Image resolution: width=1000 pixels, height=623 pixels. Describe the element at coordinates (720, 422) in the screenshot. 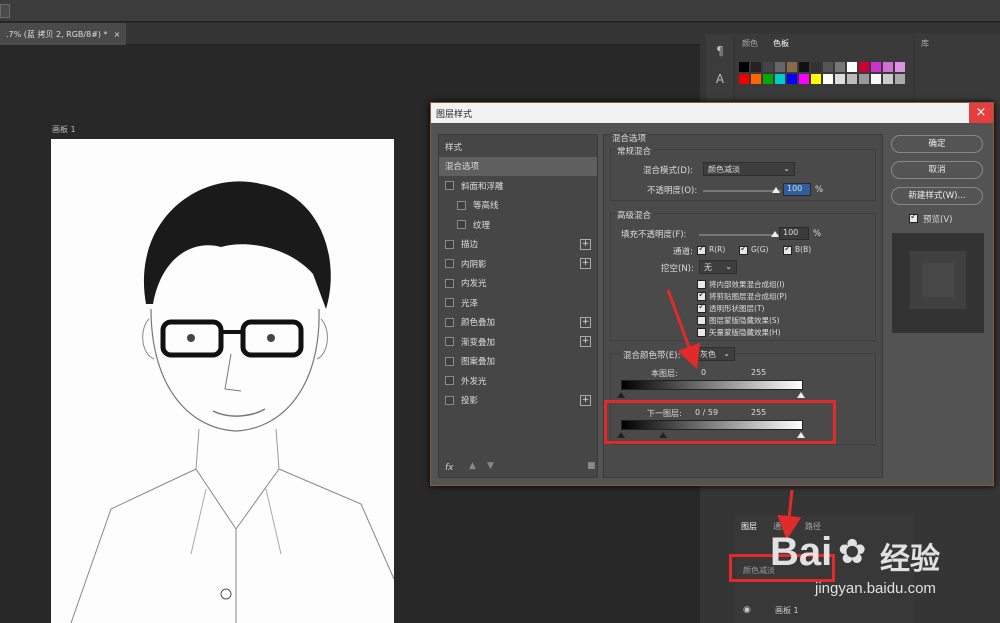

I see `highlight-underlying-slider` at that location.